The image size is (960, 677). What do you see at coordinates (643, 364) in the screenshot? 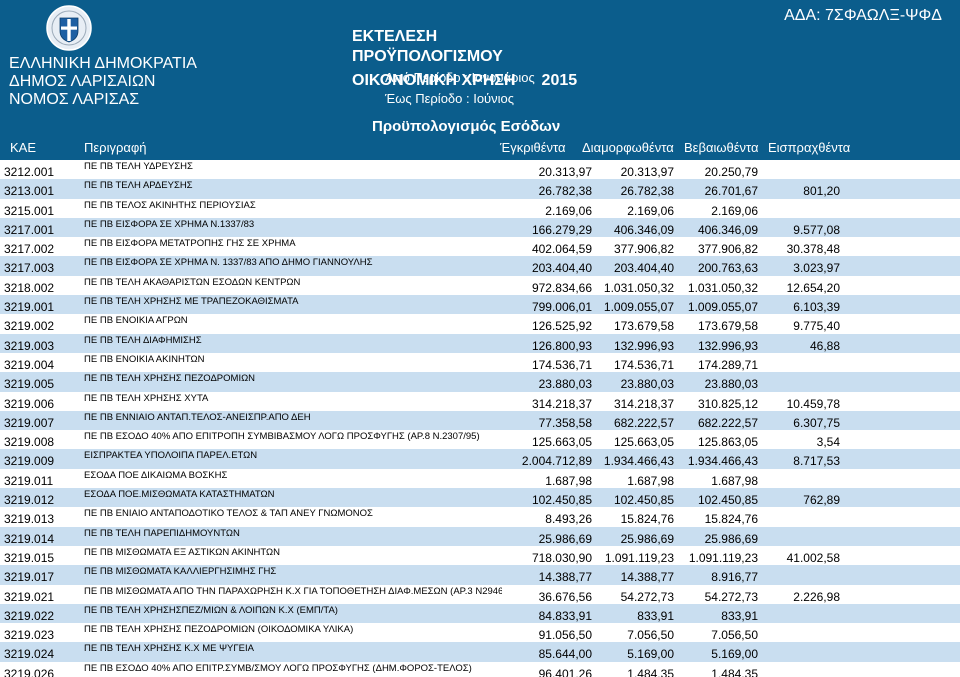
I see `row-formed: 174.536,71` at bounding box center [643, 364].